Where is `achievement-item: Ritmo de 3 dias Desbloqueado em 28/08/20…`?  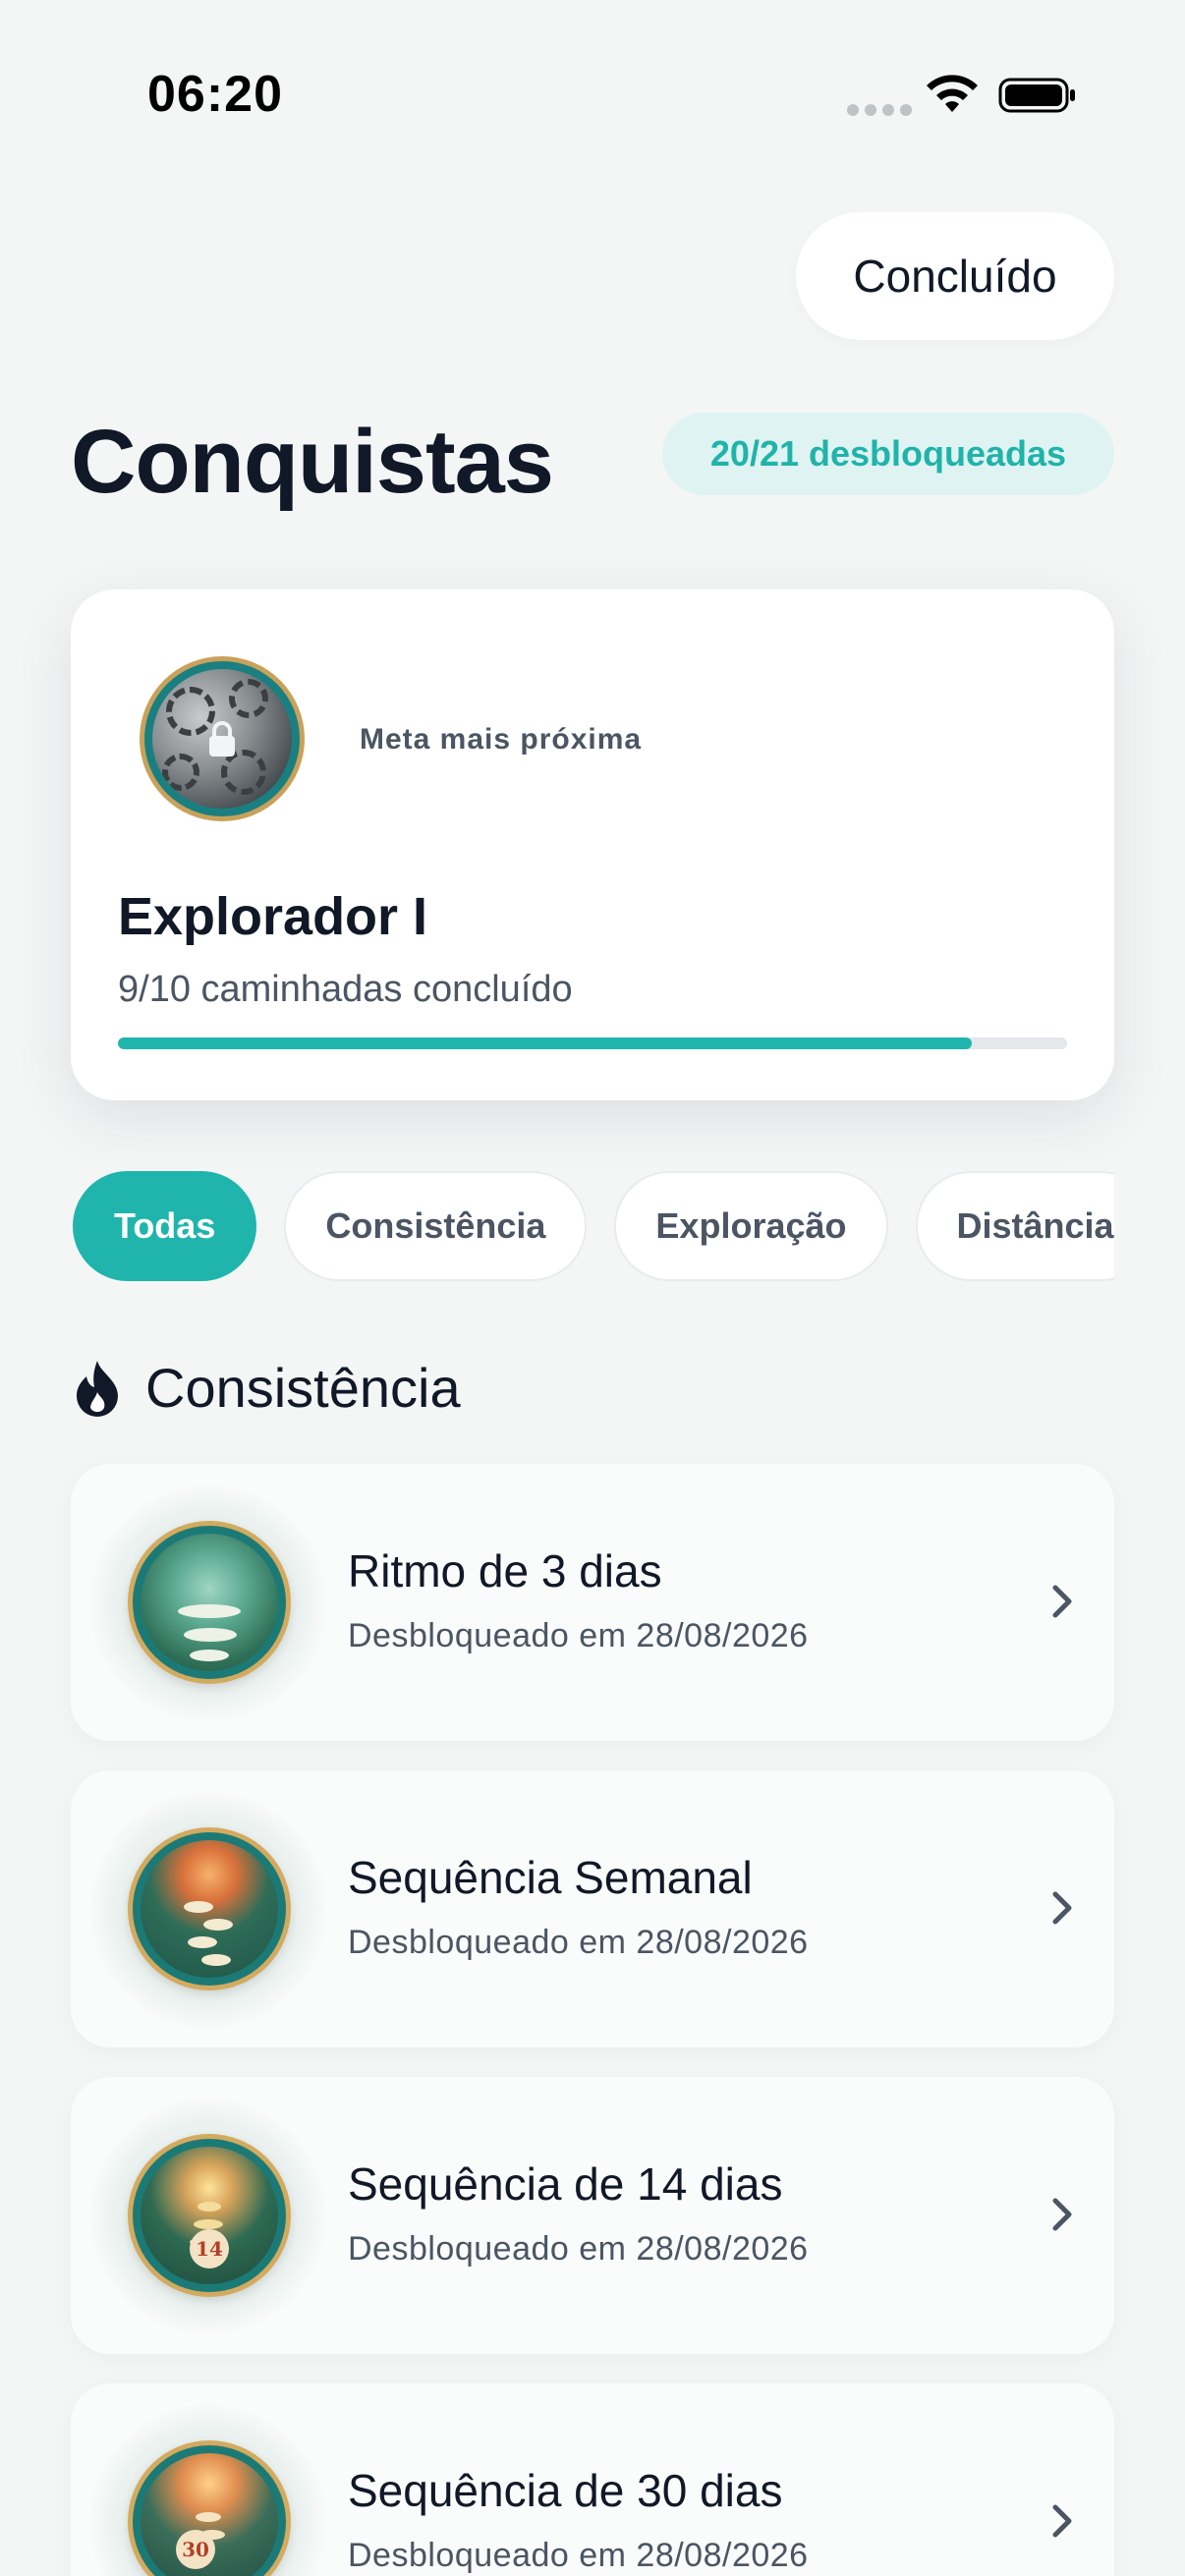 achievement-item: Ritmo de 3 dias Desbloqueado em 28/08/20… is located at coordinates (592, 1602).